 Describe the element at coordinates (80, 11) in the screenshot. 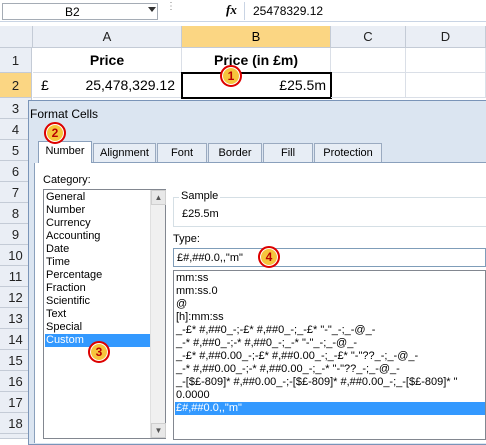

I see `name-box: B2` at that location.